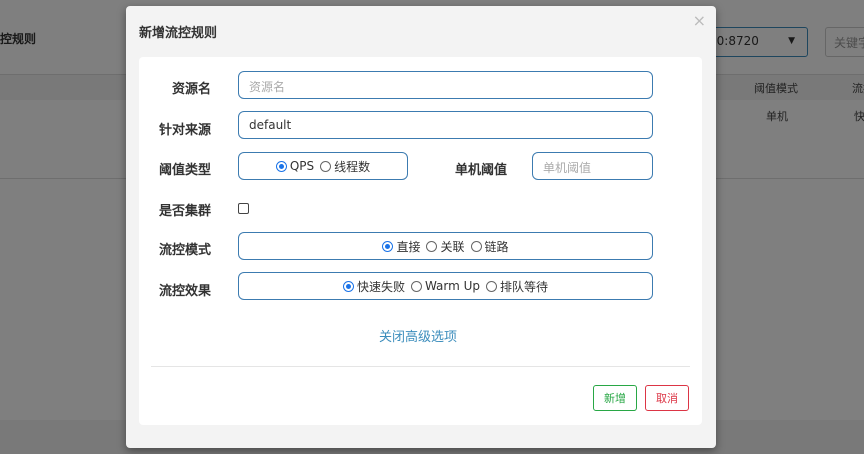 Image resolution: width=864 pixels, height=454 pixels. What do you see at coordinates (184, 250) in the screenshot?
I see `flow-mode-label: 流控模式` at bounding box center [184, 250].